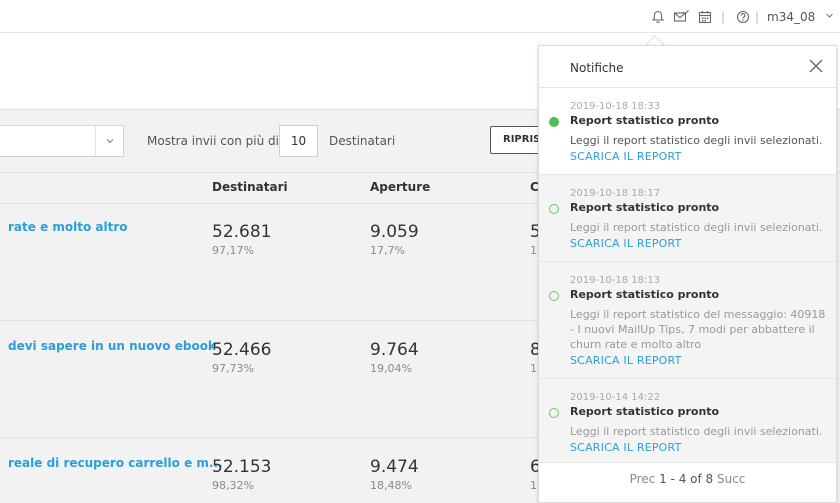 The width and height of the screenshot is (840, 503). What do you see at coordinates (420, 16) in the screenshot?
I see `top-bar: | | m34_08` at bounding box center [420, 16].